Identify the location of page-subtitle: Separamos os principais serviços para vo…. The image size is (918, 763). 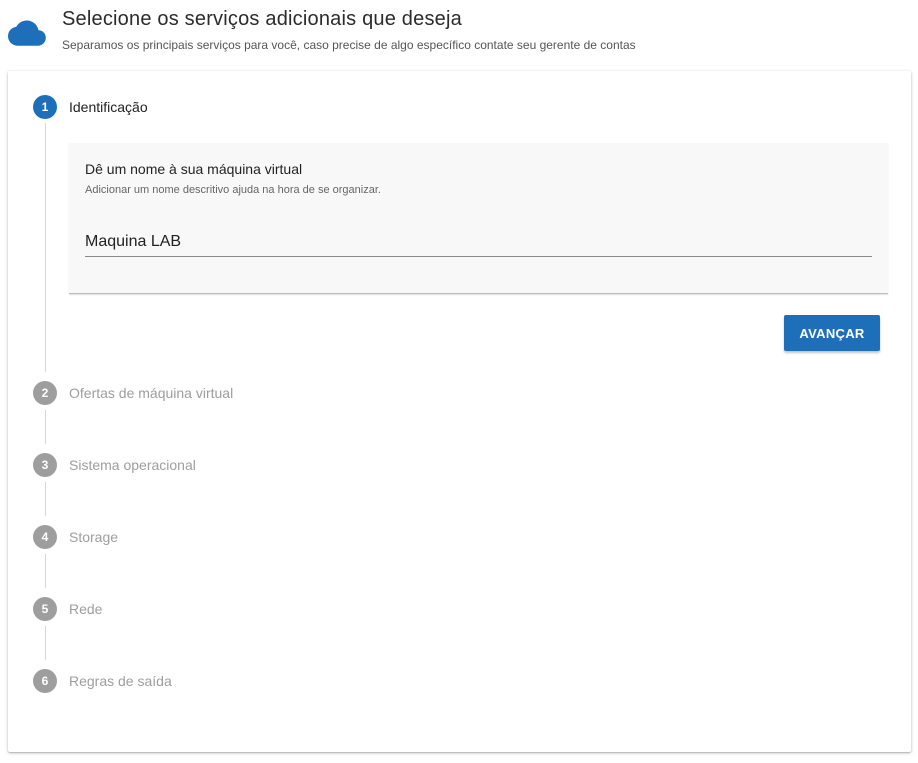
(349, 45).